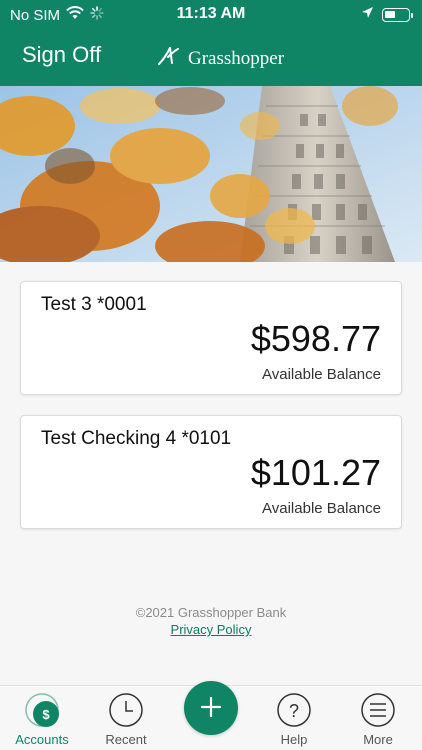 This screenshot has height=750, width=422. Describe the element at coordinates (136, 438) in the screenshot. I see `account-name: Test Checking 4 *0101` at that location.